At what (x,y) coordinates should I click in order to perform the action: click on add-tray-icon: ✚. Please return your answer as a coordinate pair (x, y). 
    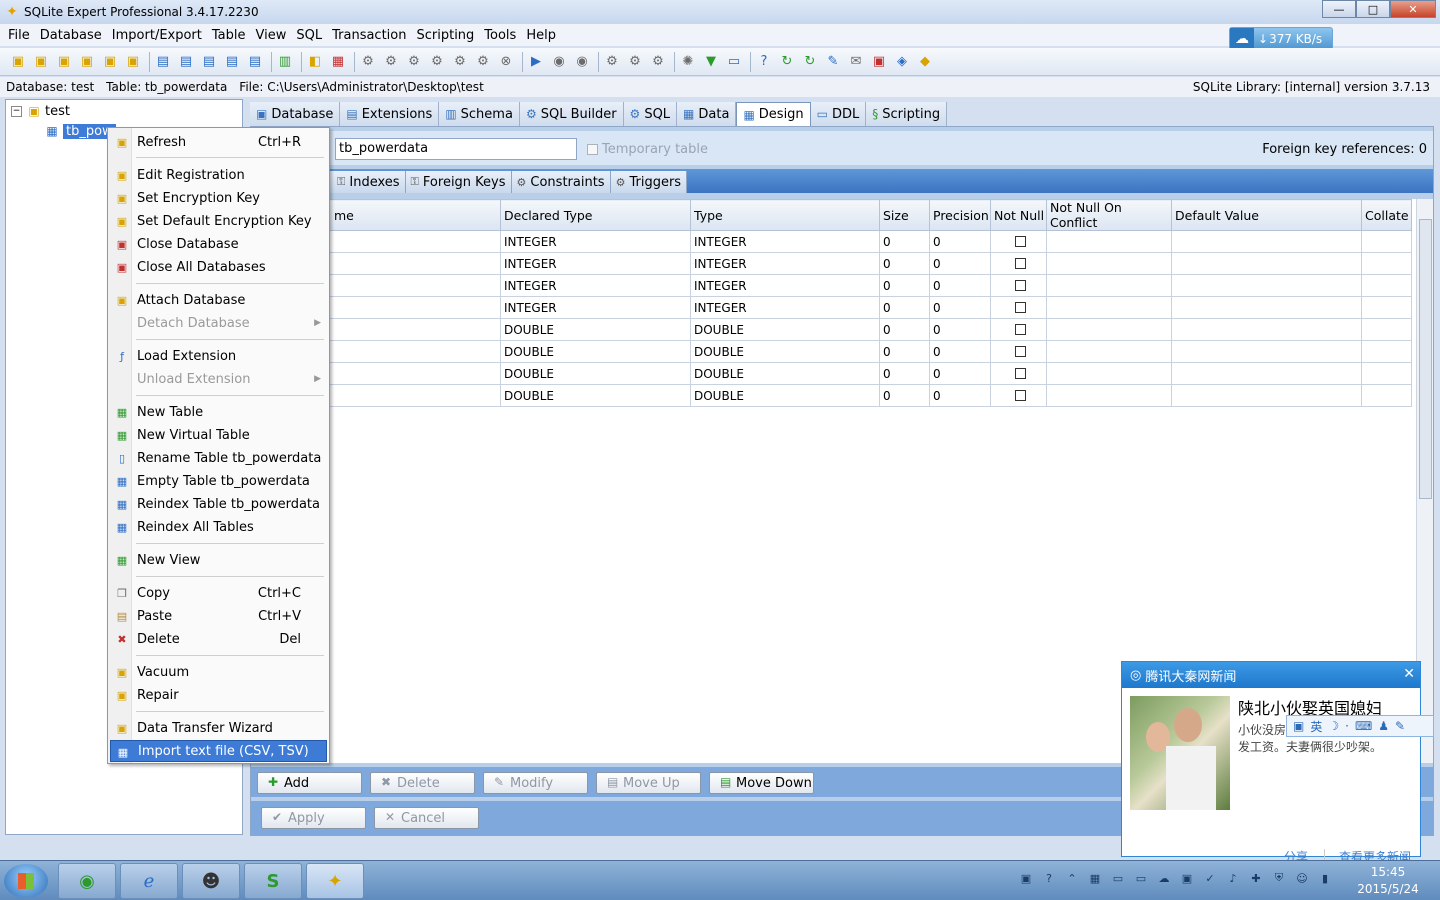
    Looking at the image, I should click on (1256, 878).